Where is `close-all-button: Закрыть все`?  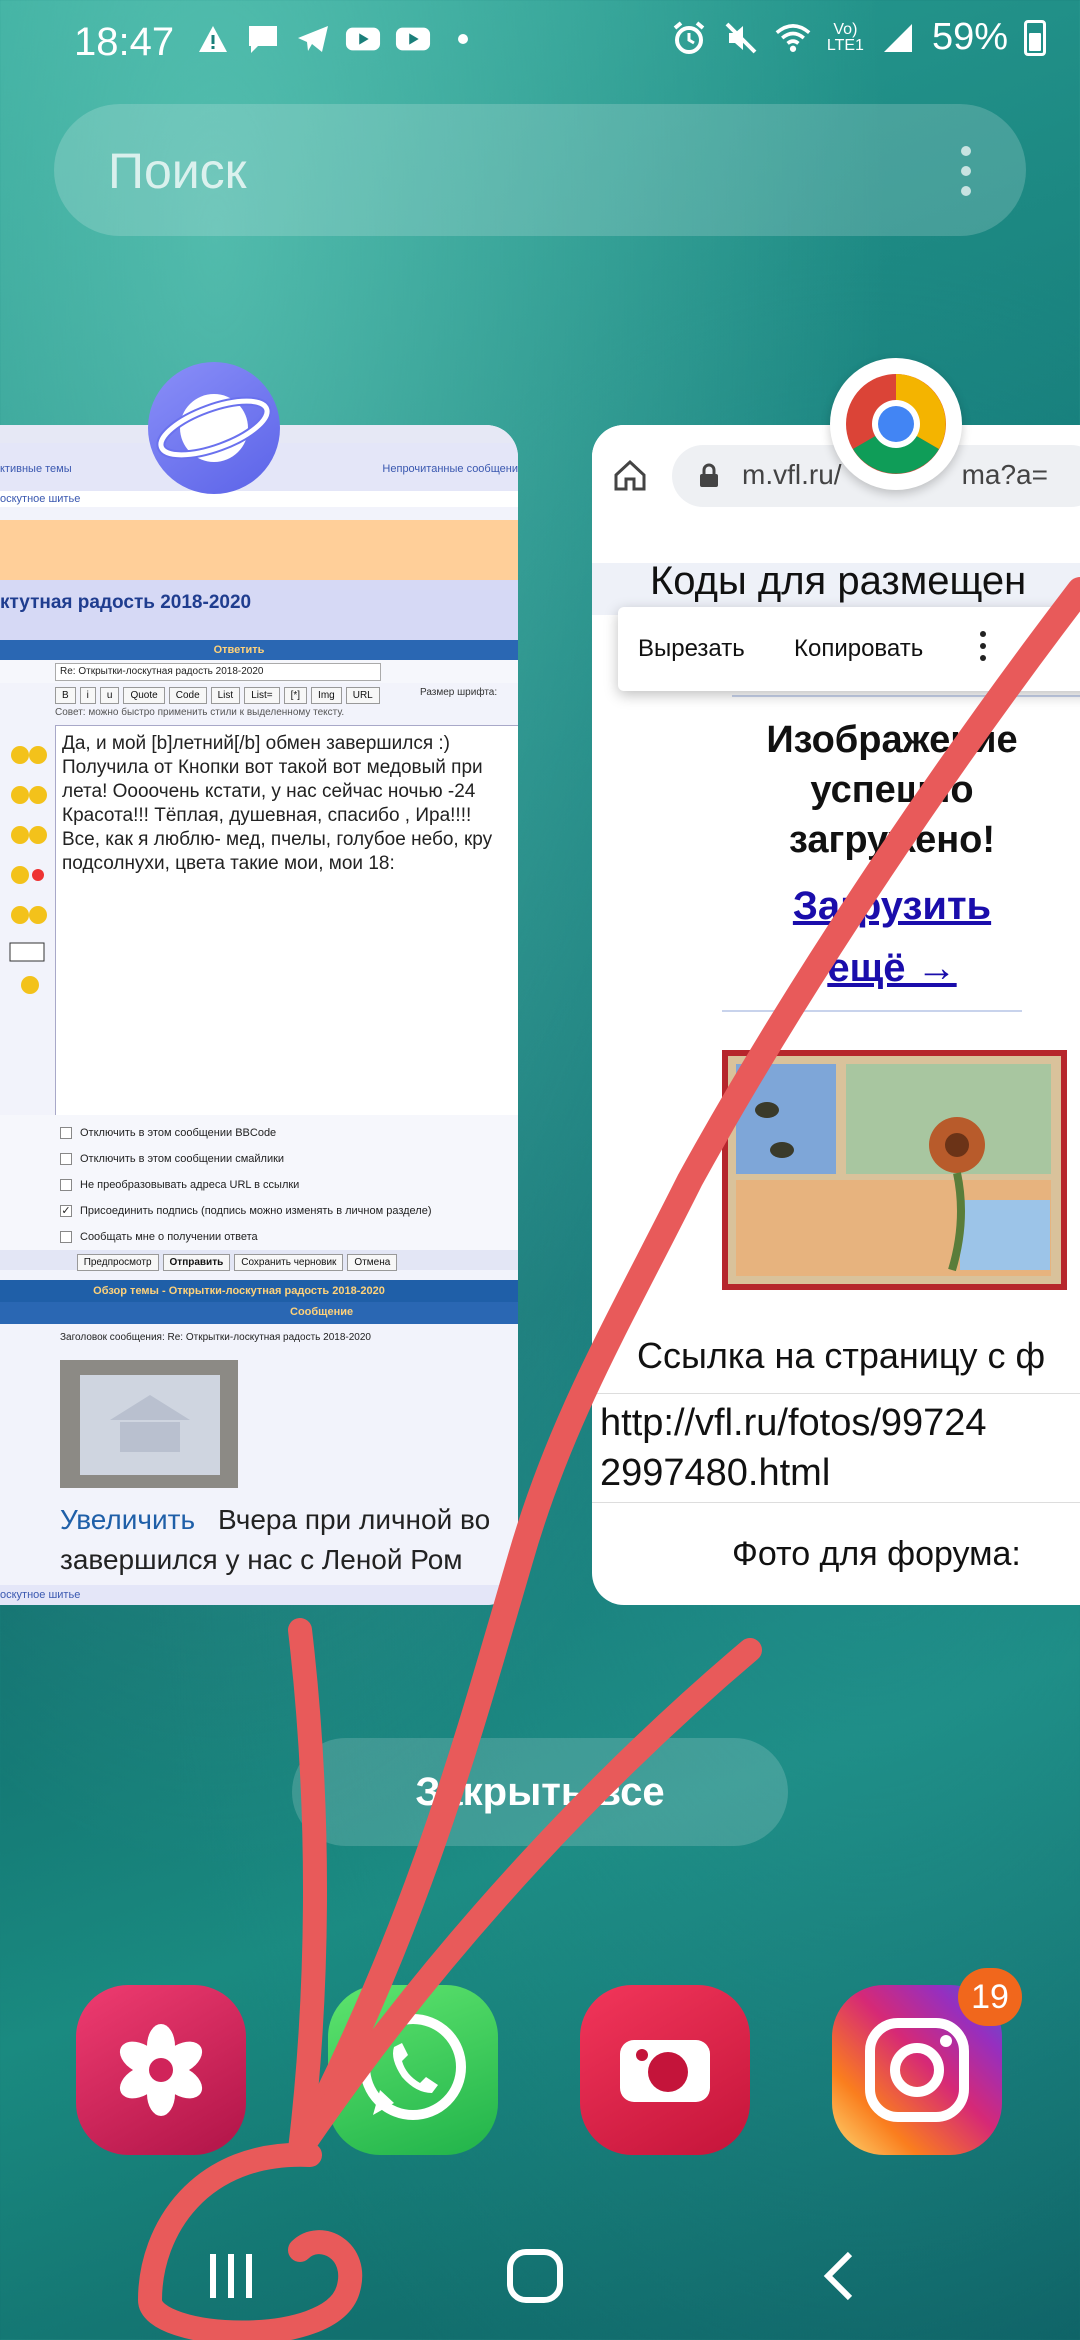
close-all-button: Закрыть все is located at coordinates (540, 1792).